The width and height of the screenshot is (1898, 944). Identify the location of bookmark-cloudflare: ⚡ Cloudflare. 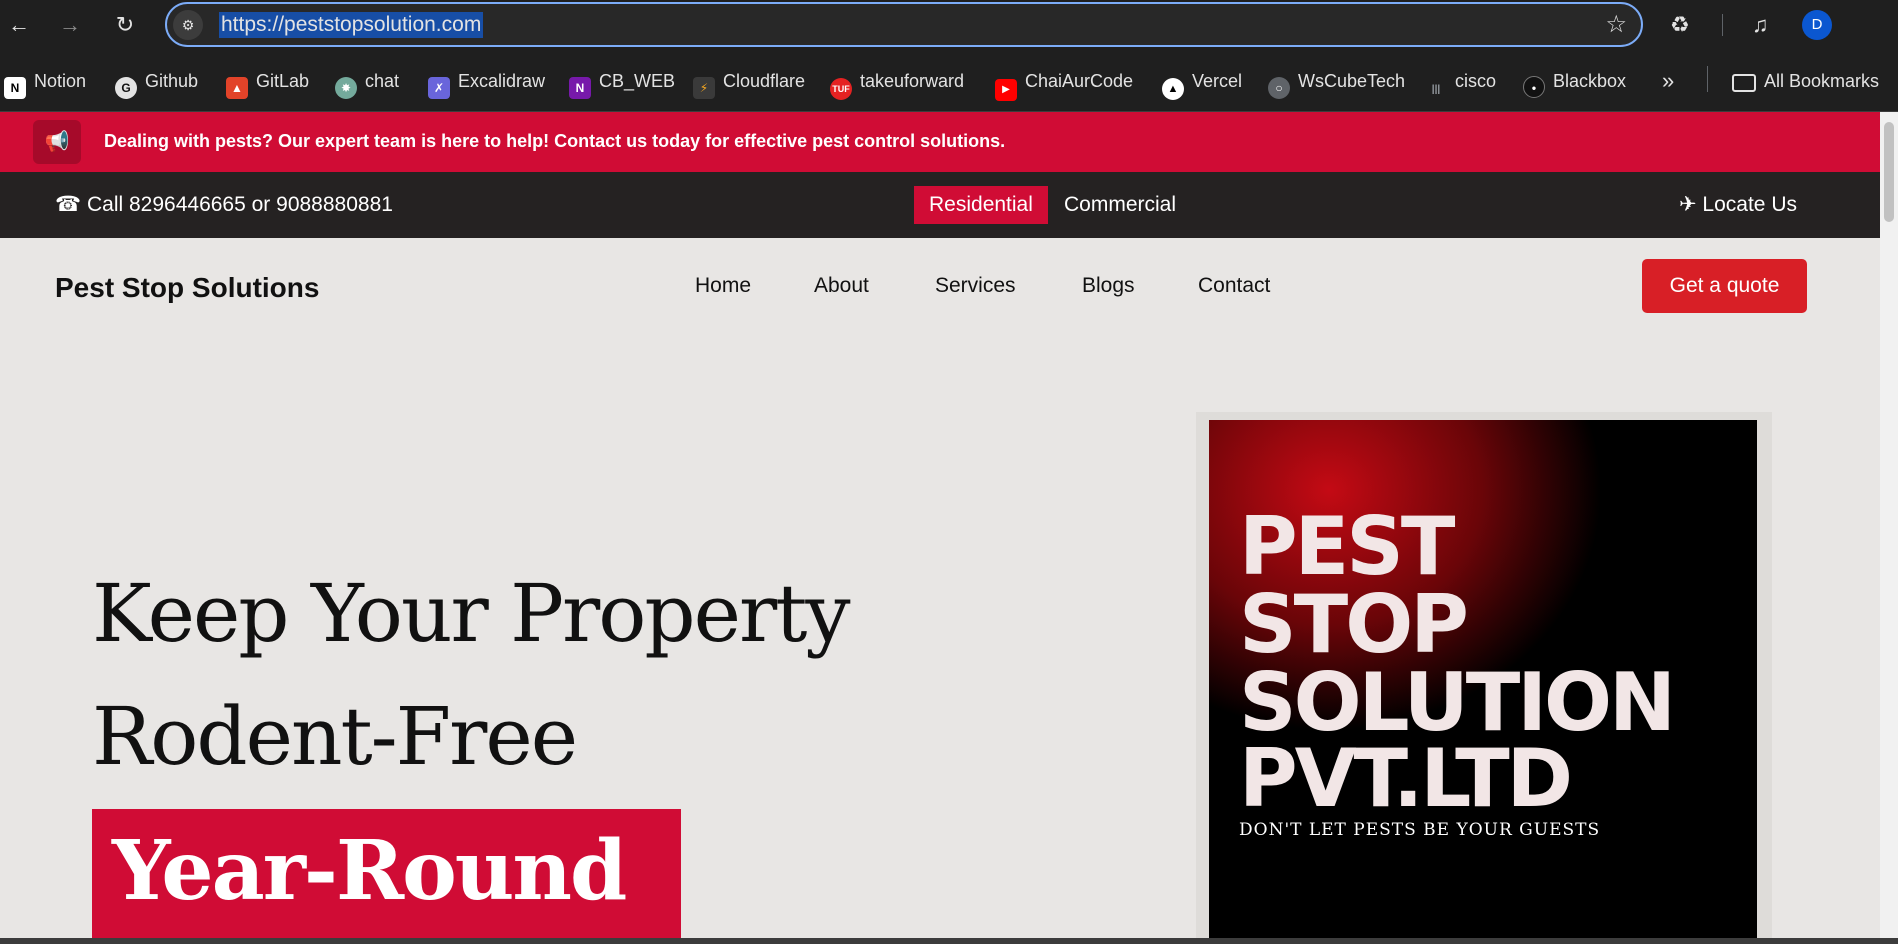
(749, 82).